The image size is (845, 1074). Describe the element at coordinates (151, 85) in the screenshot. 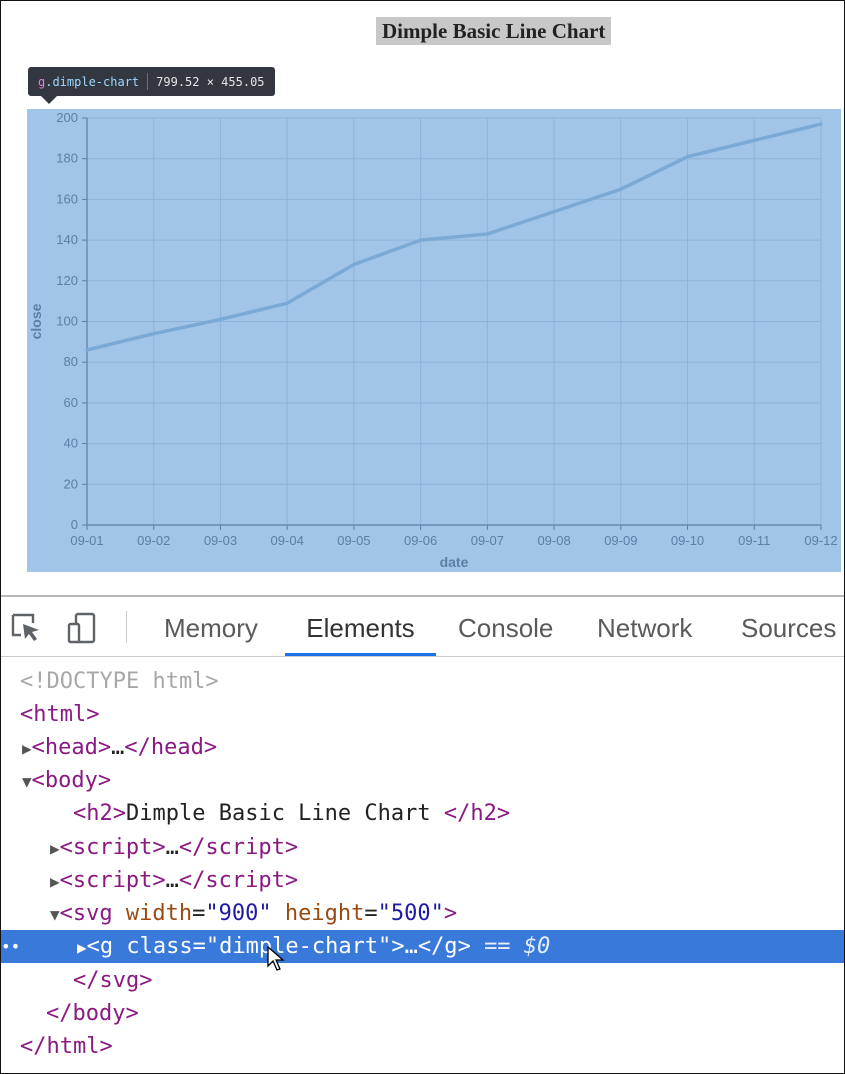

I see `inspect-tooltip: g .dimple-chart 799.52 × 455.05` at that location.